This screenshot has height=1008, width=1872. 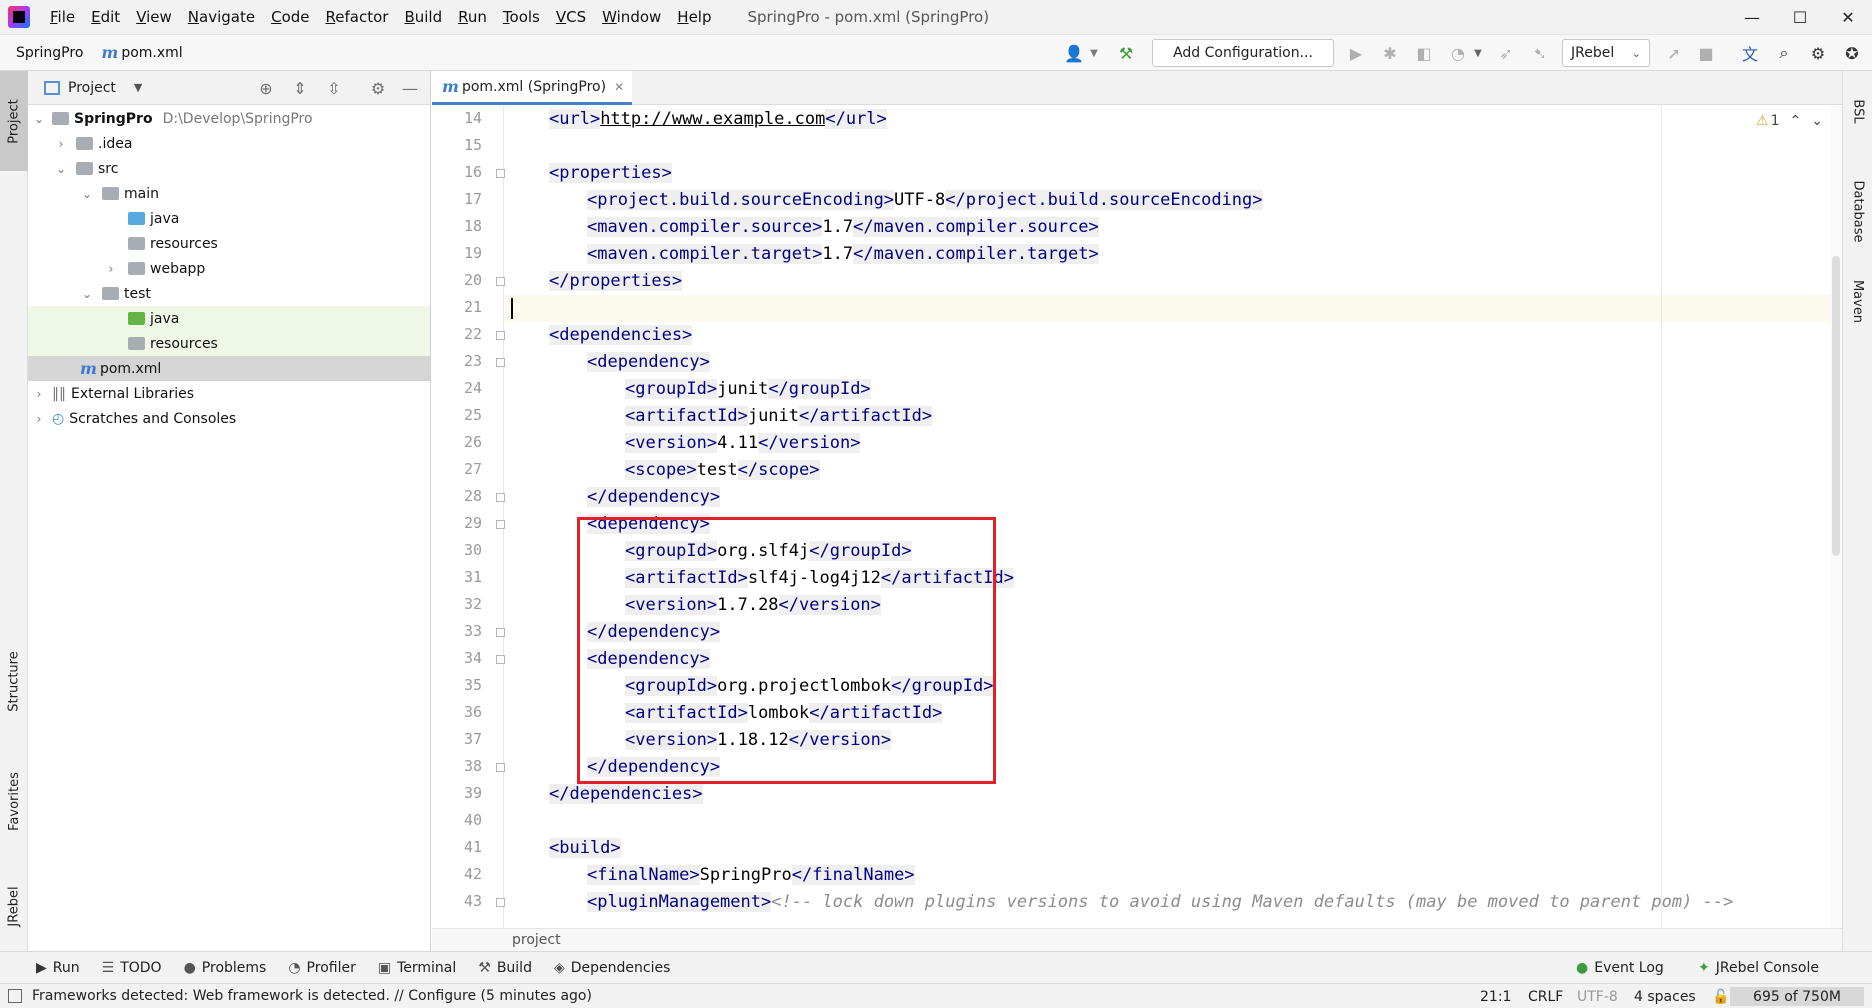 I want to click on tree-item-springpro: ⌄ SpringPro D:\Develop\SpringPro, so click(x=229, y=118).